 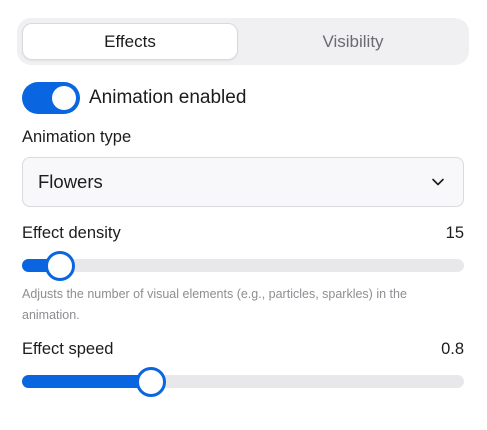 I want to click on effect-speed-value: 0.8, so click(x=452, y=349).